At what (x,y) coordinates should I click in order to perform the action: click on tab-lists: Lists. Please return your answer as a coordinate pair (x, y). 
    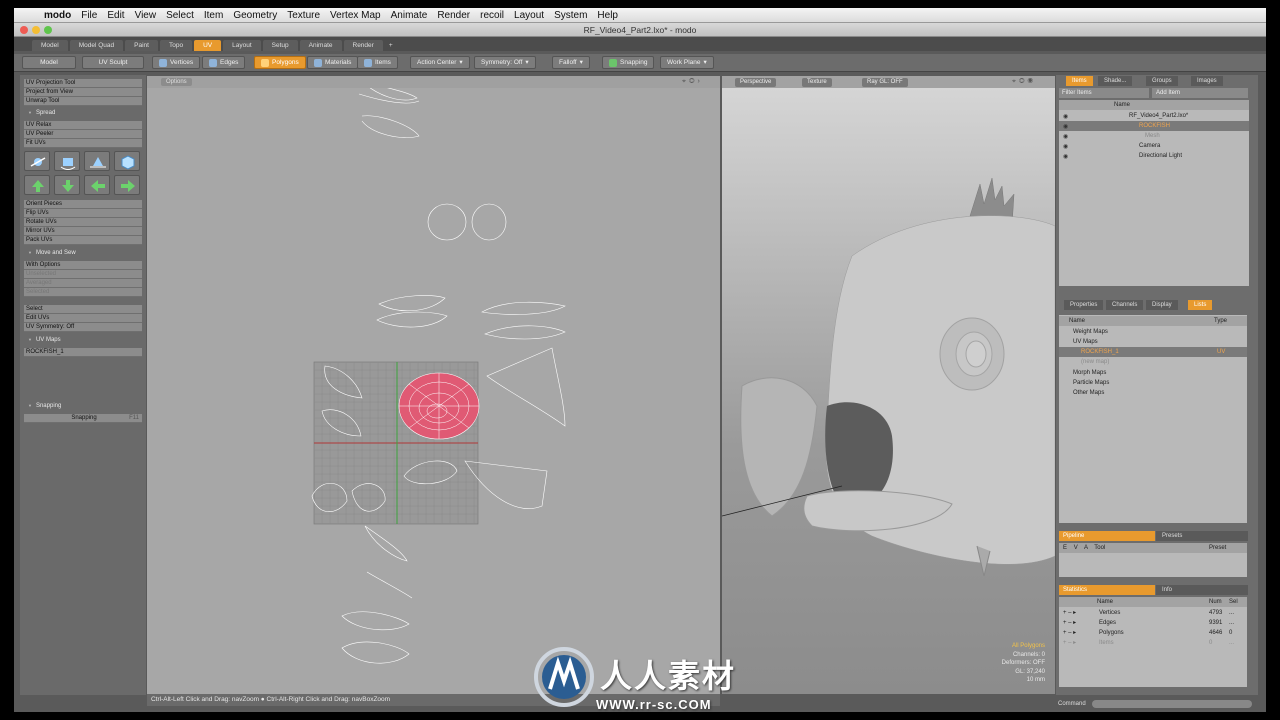
    Looking at the image, I should click on (1200, 305).